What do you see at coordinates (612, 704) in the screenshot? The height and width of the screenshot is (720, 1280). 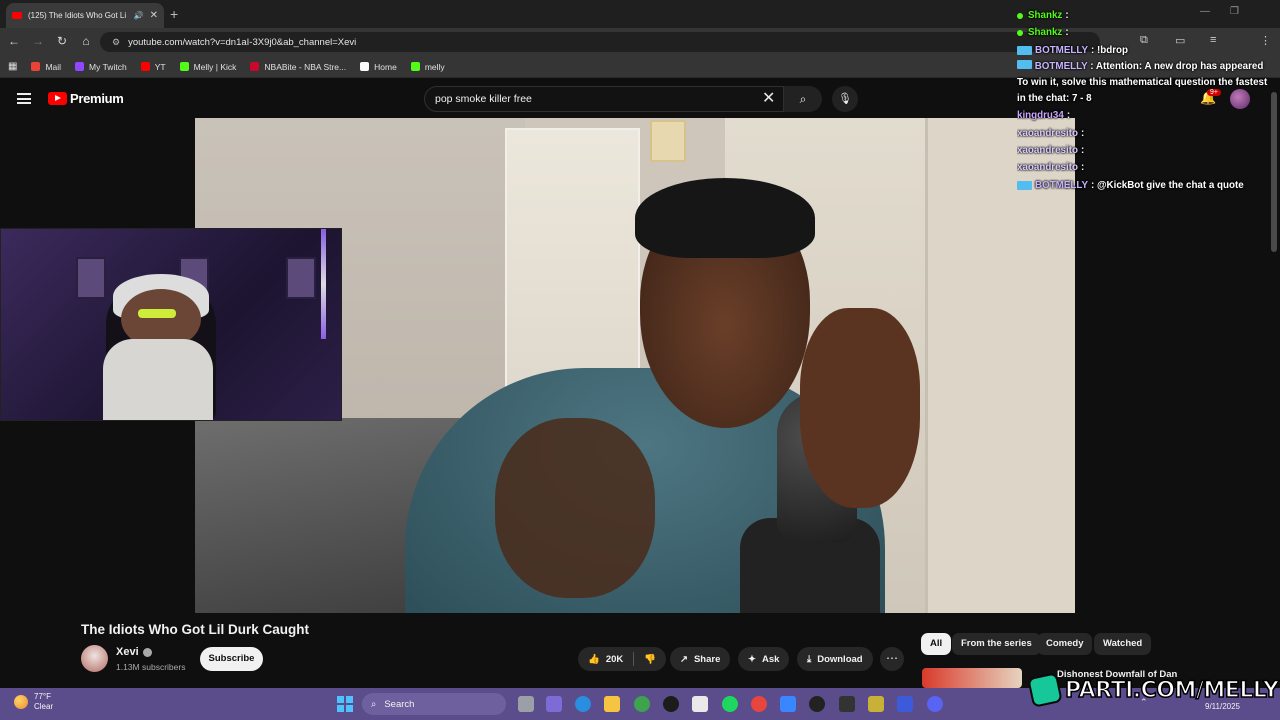 I see `file-explorer-icon` at bounding box center [612, 704].